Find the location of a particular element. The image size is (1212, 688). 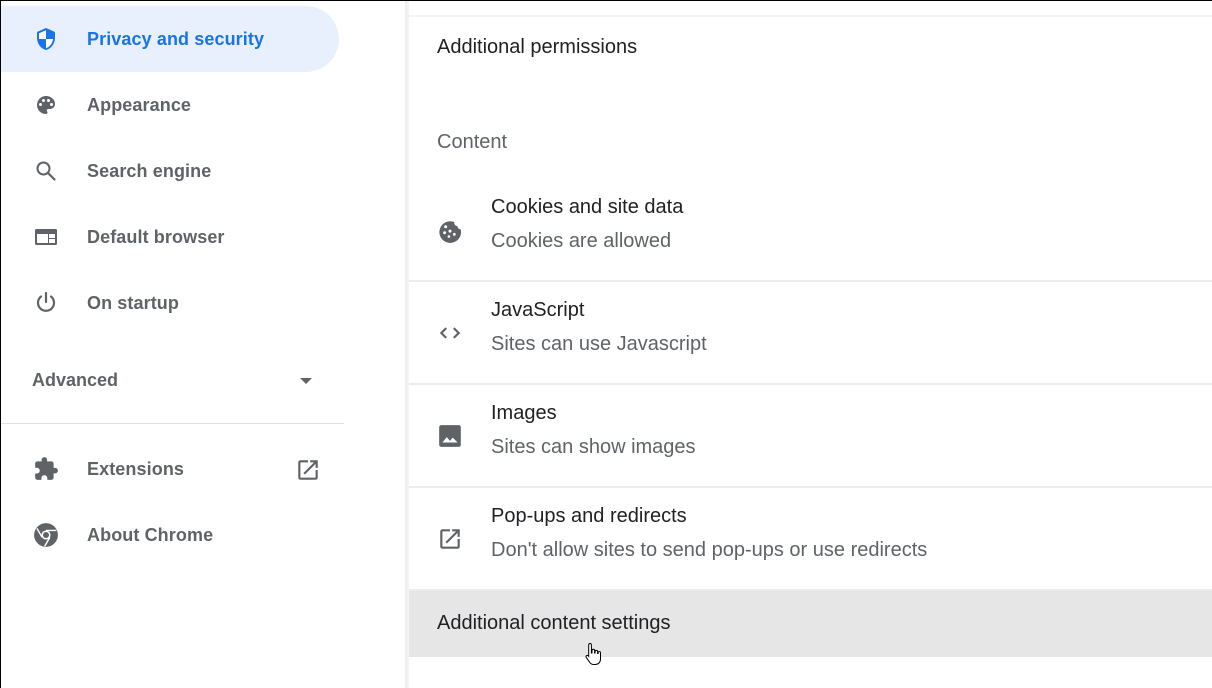

additional-content-settings-button: Additional content settings is located at coordinates (810, 624).